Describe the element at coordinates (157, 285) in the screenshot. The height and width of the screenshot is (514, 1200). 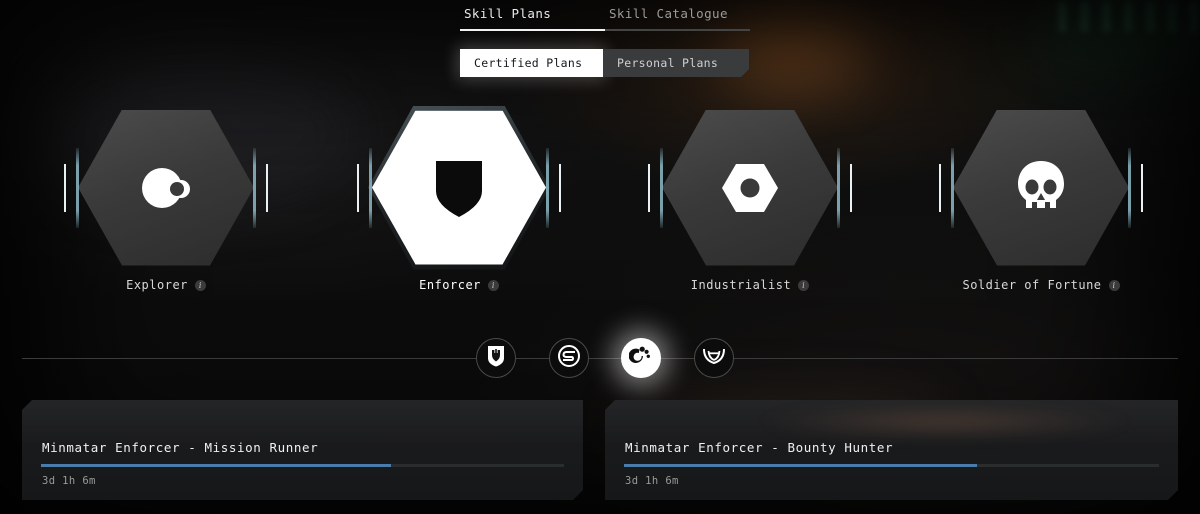
I see `label-text: Explorer` at that location.